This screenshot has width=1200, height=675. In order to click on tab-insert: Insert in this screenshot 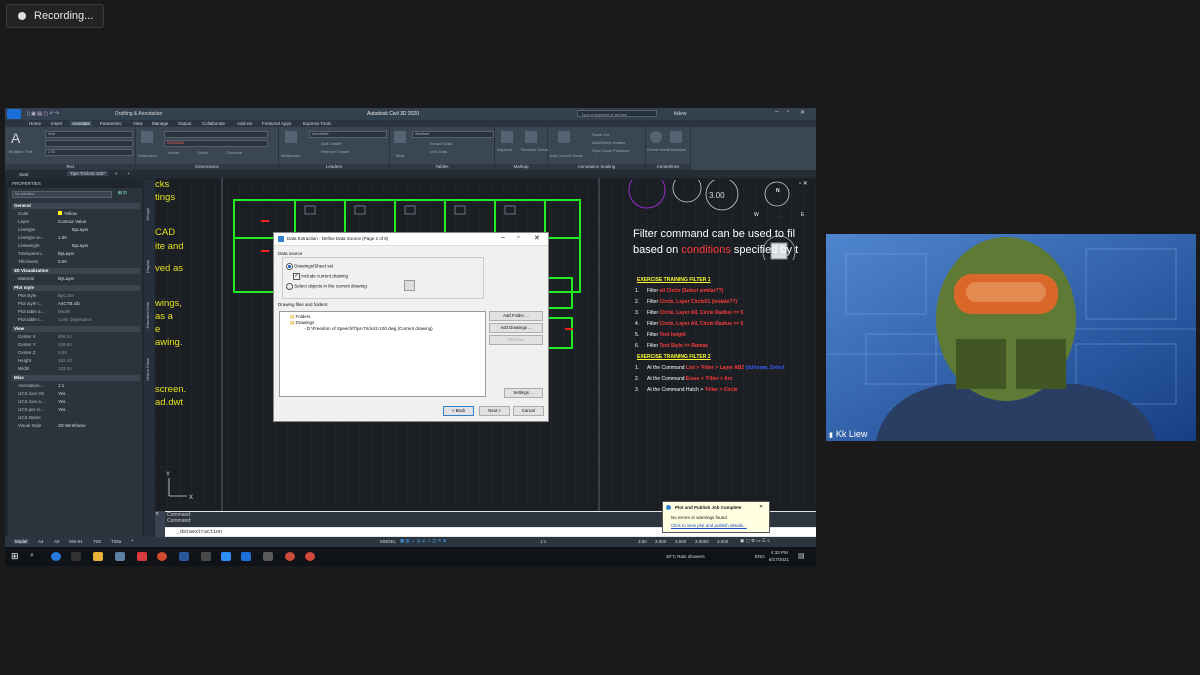, I will do `click(56, 123)`.